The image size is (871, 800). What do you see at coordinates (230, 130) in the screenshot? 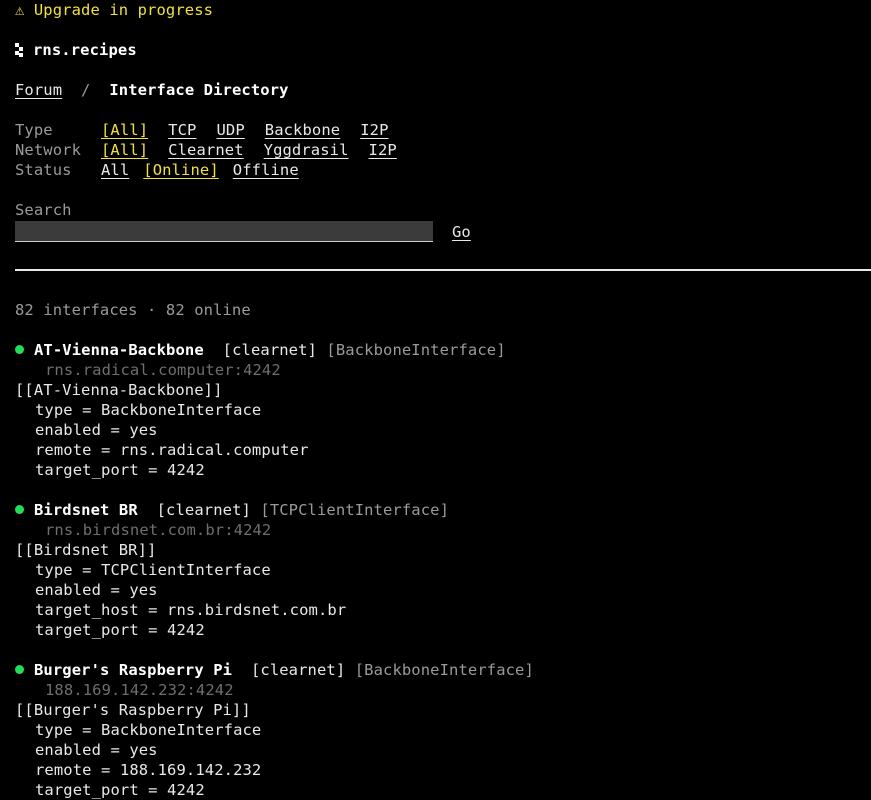
I see `filter-type-udp: UDP` at bounding box center [230, 130].